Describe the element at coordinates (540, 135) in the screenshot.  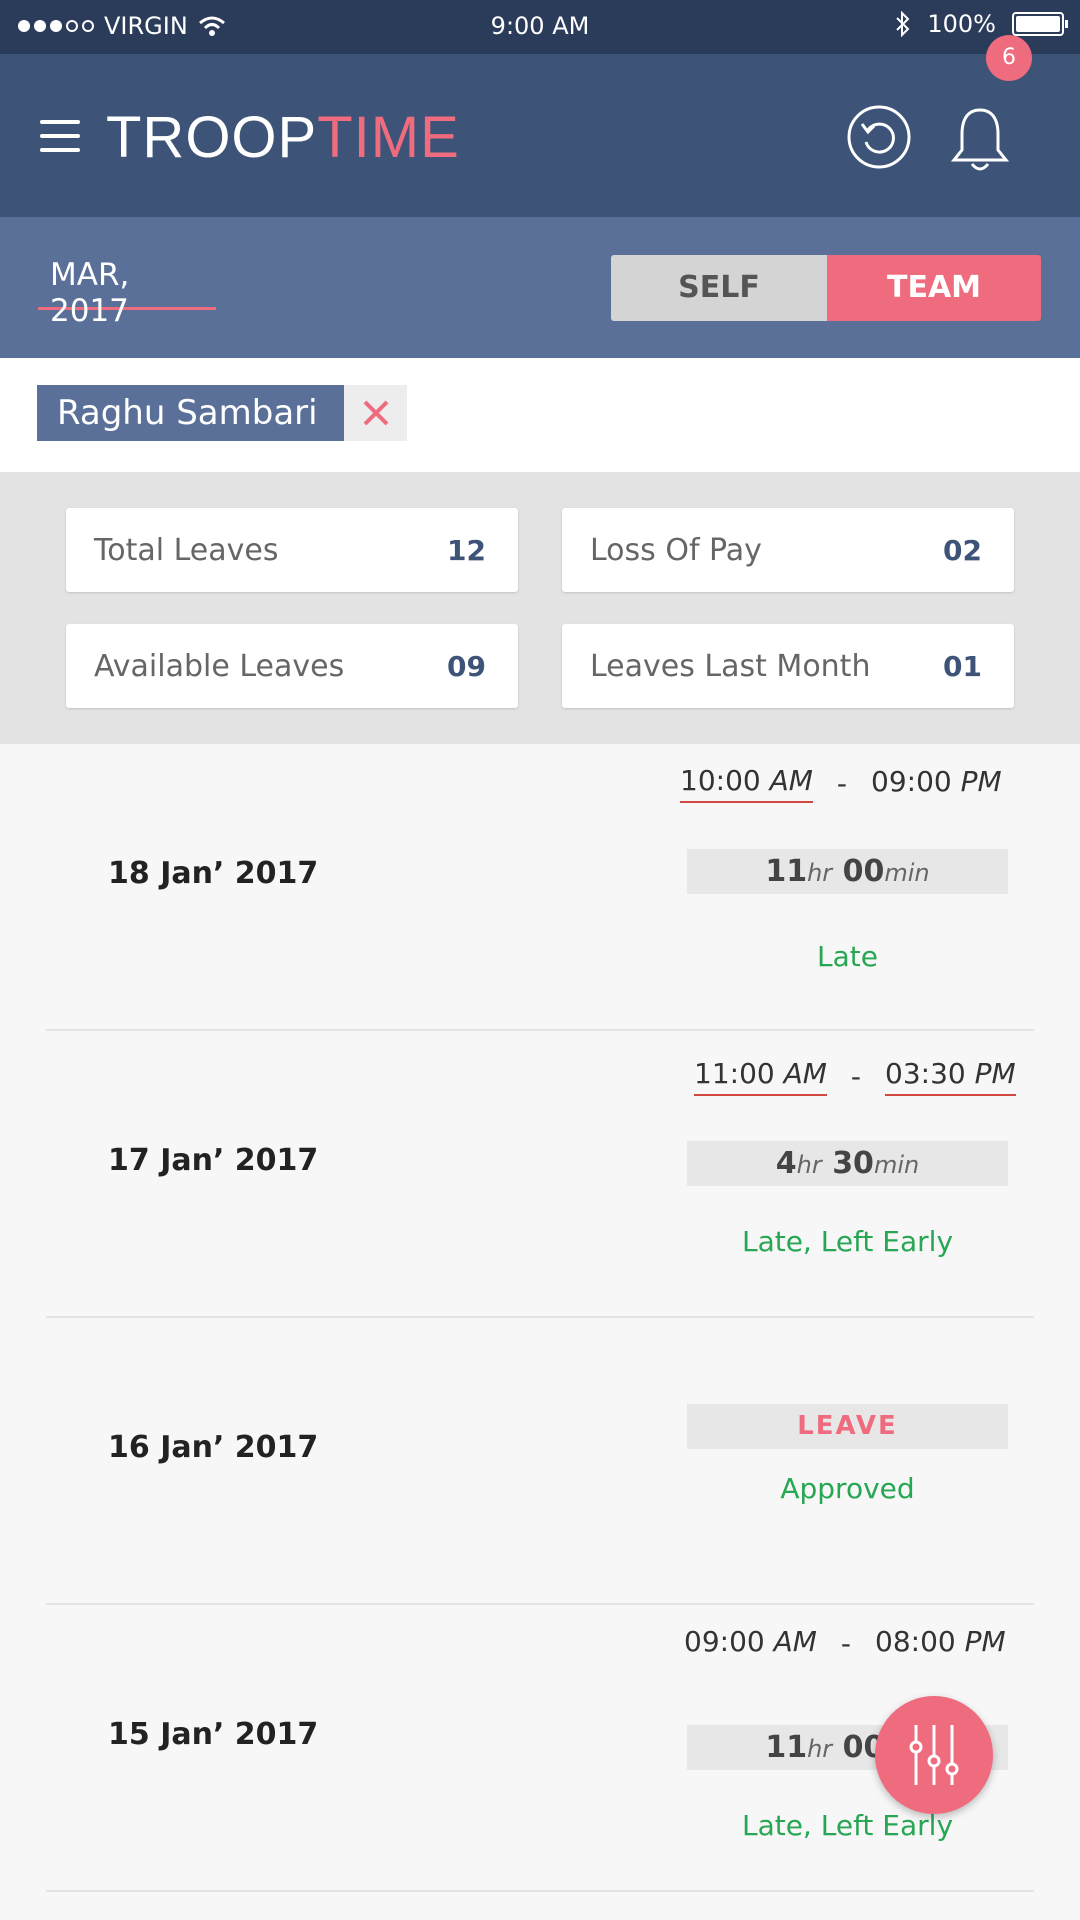
I see `app-header: TROOPTIME` at that location.